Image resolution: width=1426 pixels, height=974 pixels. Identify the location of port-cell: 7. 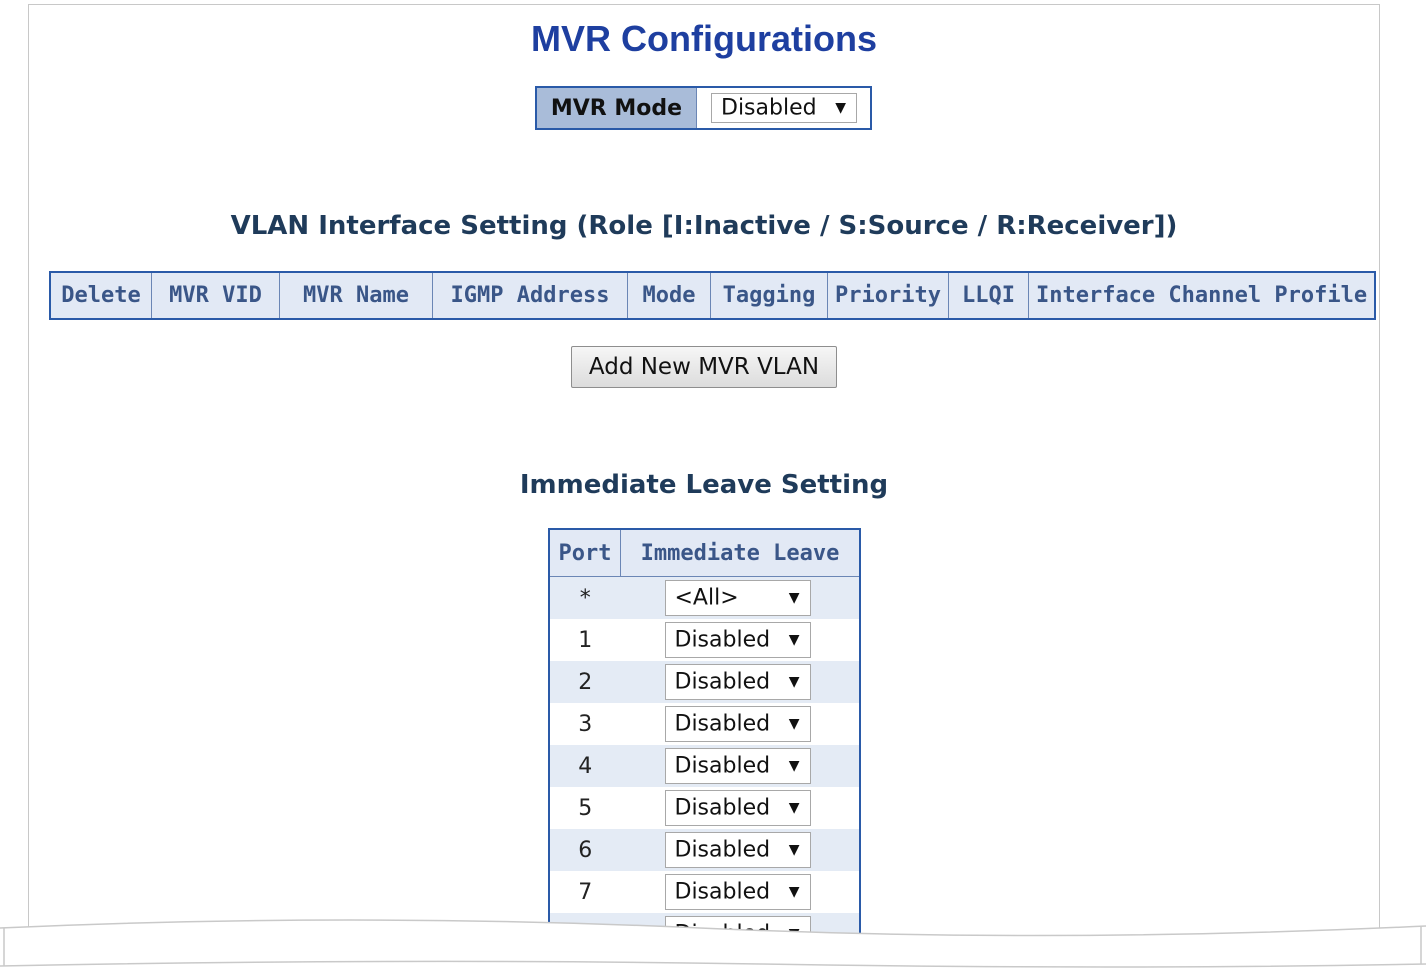
(585, 892).